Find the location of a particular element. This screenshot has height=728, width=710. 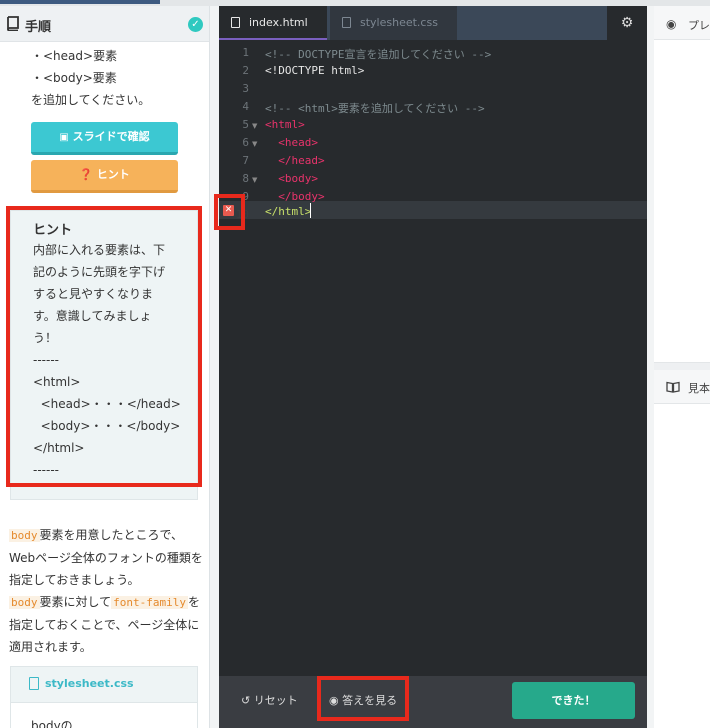

instructions-header: 手順 ✓ is located at coordinates (104, 24).